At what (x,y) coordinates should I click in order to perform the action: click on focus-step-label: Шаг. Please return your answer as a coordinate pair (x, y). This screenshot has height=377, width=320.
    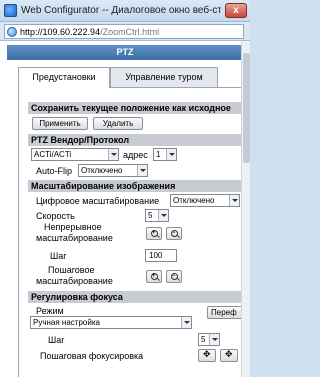
    Looking at the image, I should click on (56, 340).